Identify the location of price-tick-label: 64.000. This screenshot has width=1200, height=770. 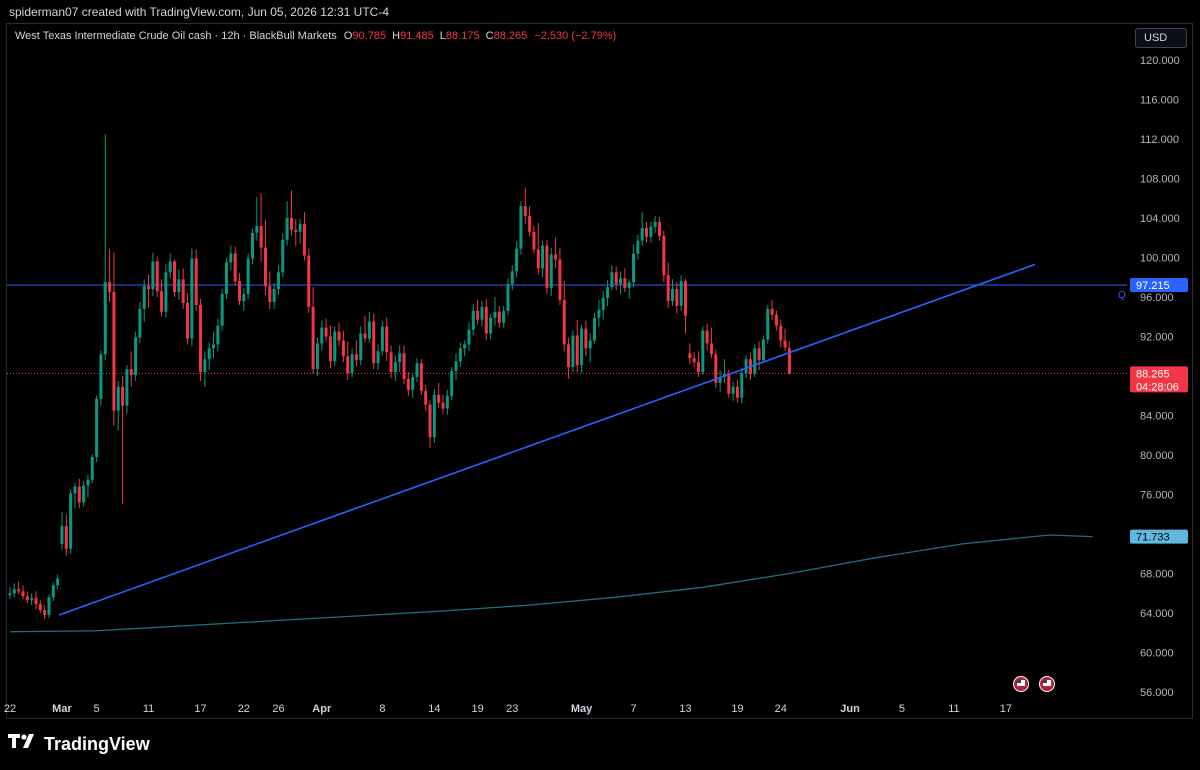
(1157, 614).